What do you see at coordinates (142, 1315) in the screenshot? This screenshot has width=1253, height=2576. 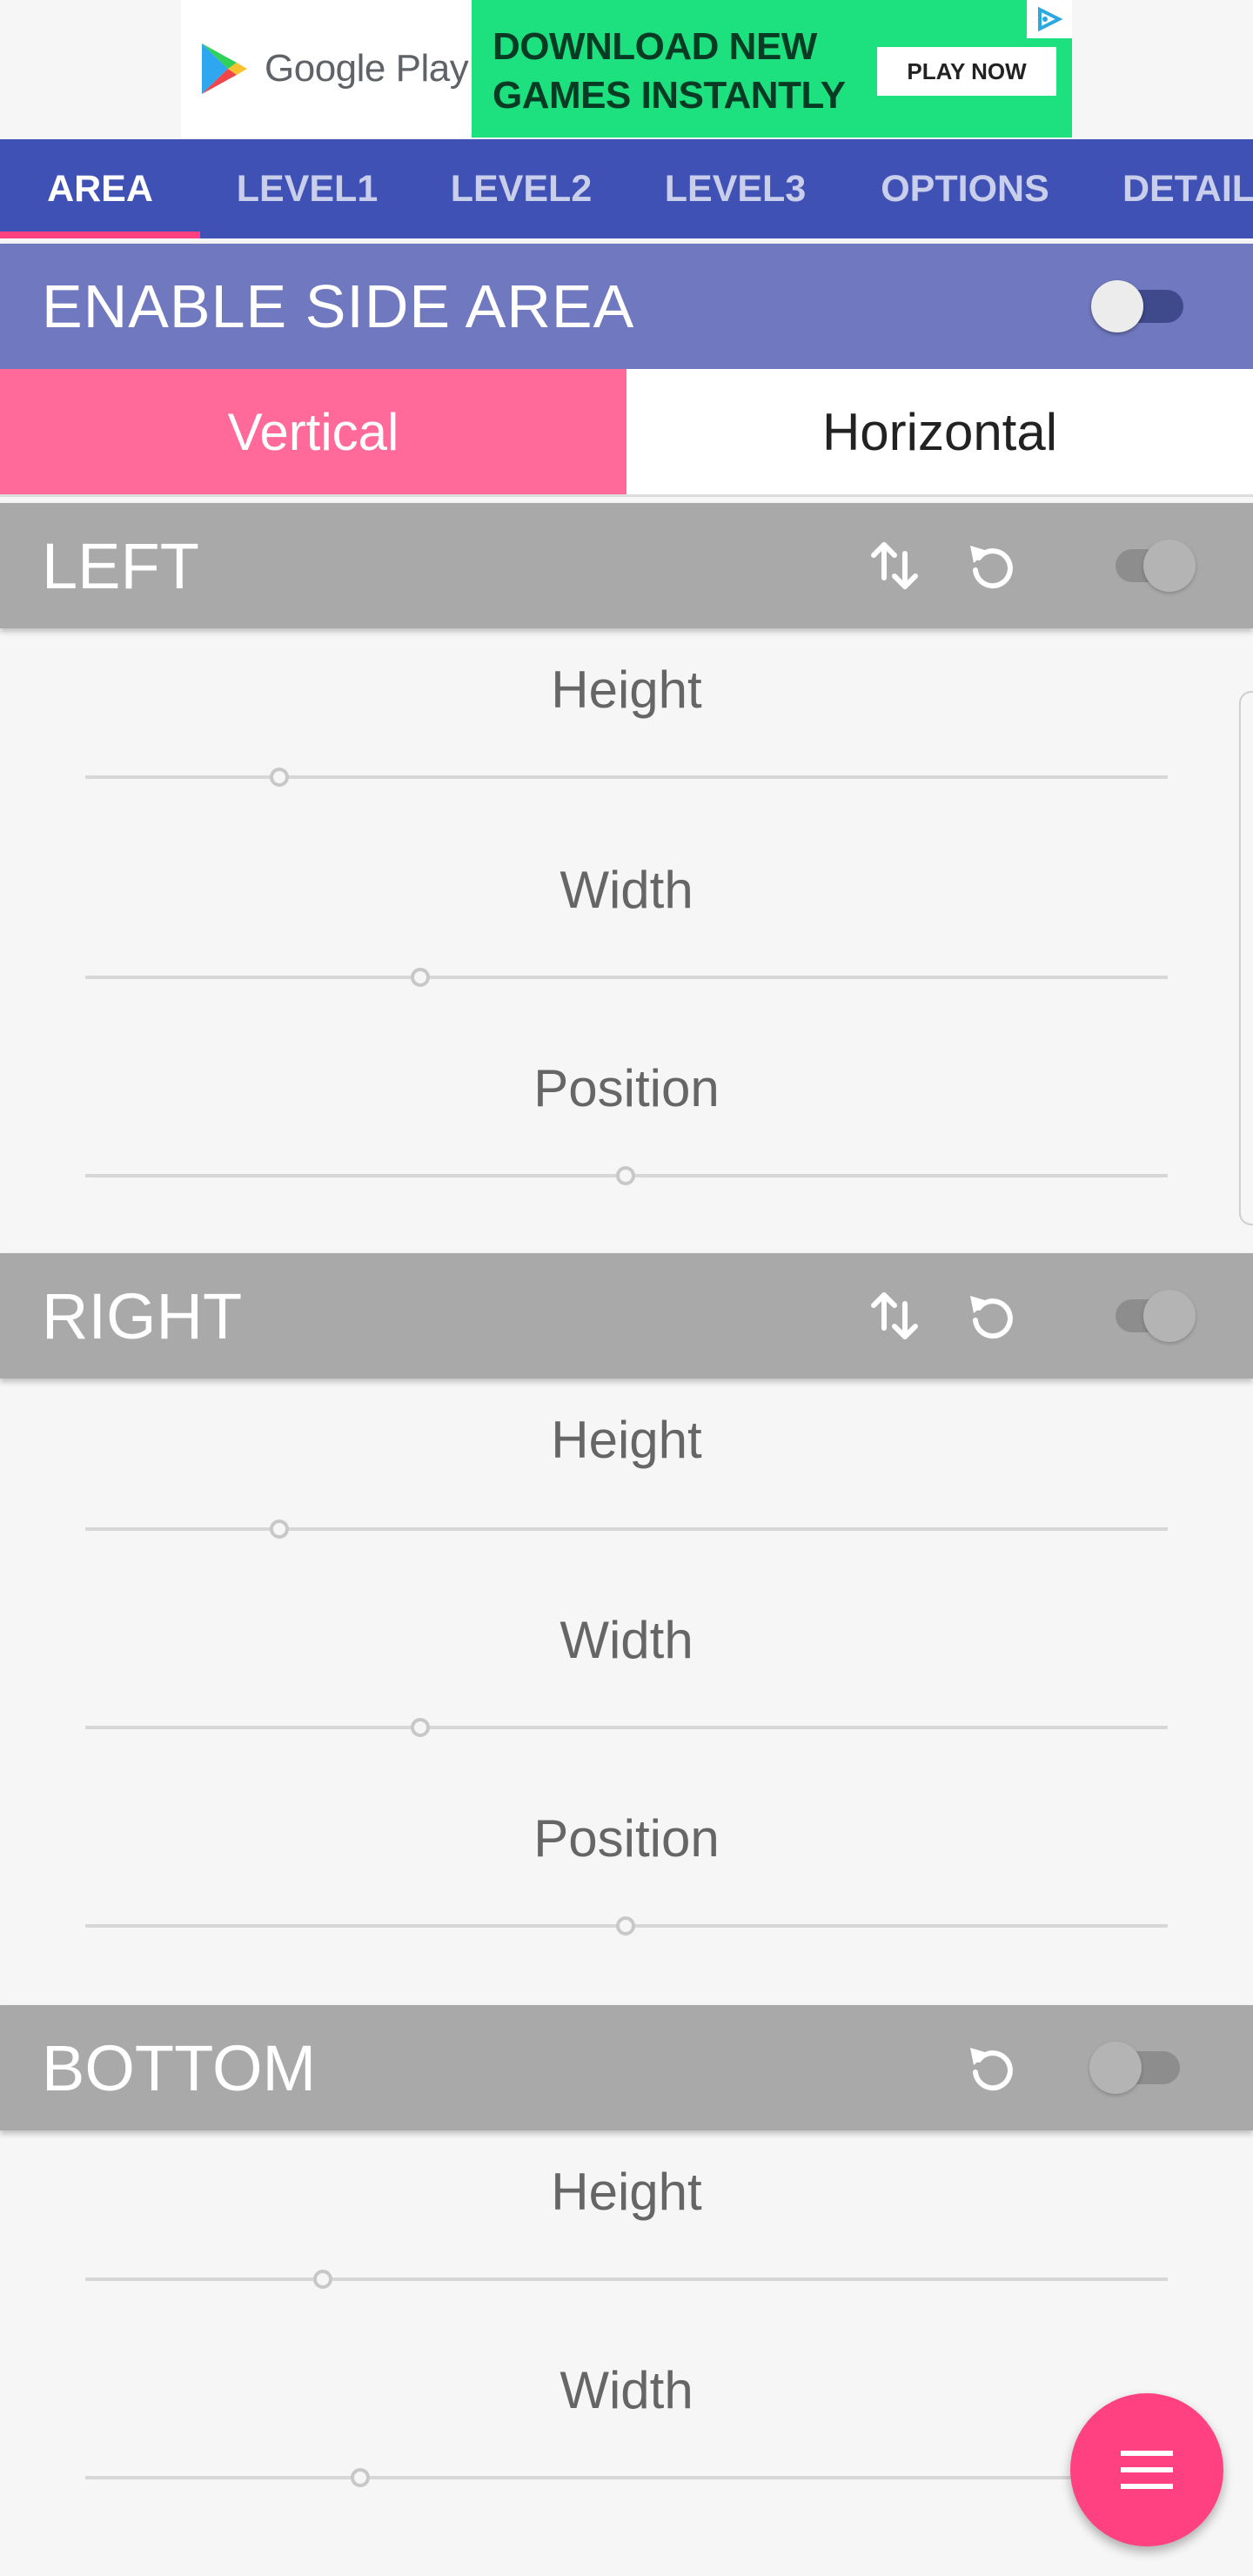 I see `right-section-title: RIGHT` at bounding box center [142, 1315].